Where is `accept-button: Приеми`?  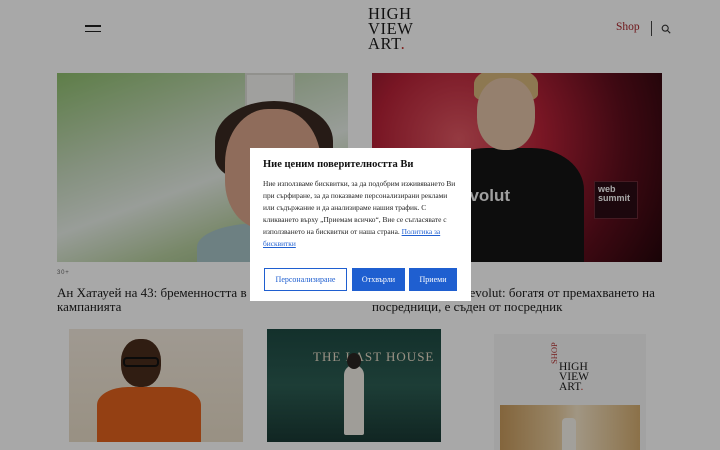 accept-button: Приеми is located at coordinates (433, 279).